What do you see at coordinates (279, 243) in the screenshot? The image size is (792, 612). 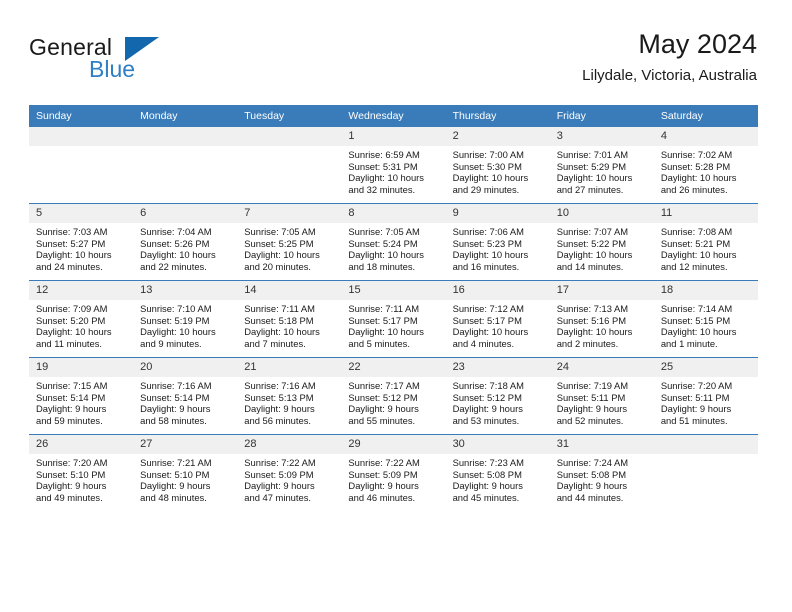 I see `sunset-text: Sunset: 5:25 PM` at bounding box center [279, 243].